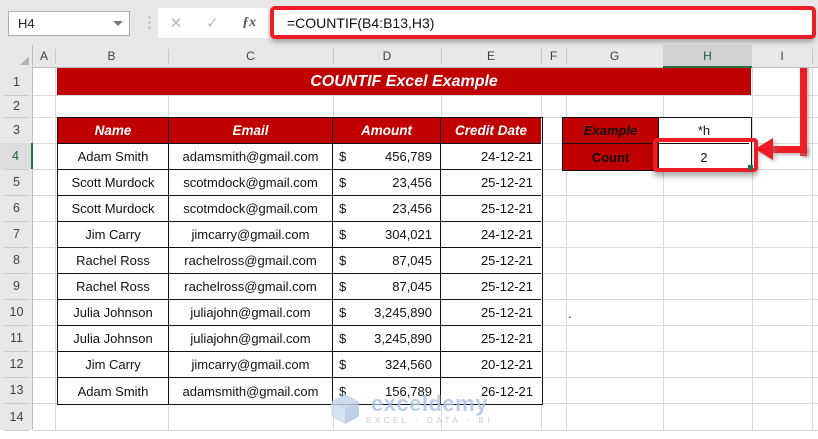  I want to click on formula-buttons: ✕ ✓ ƒx, so click(213, 23).